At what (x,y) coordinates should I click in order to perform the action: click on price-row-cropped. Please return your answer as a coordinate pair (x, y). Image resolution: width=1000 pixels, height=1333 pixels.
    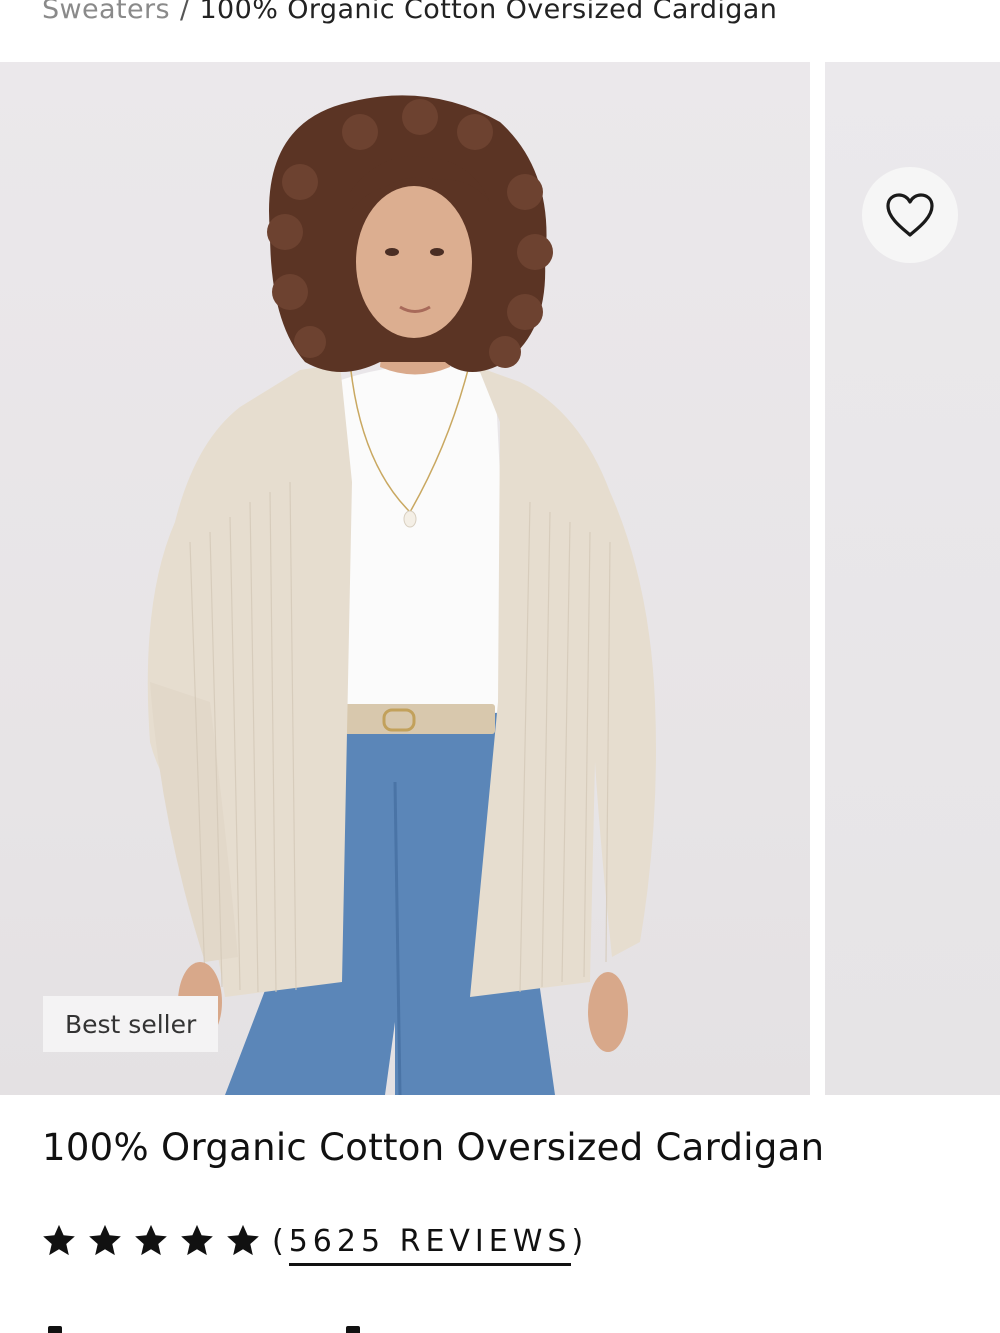
    Looking at the image, I should click on (500, 1327).